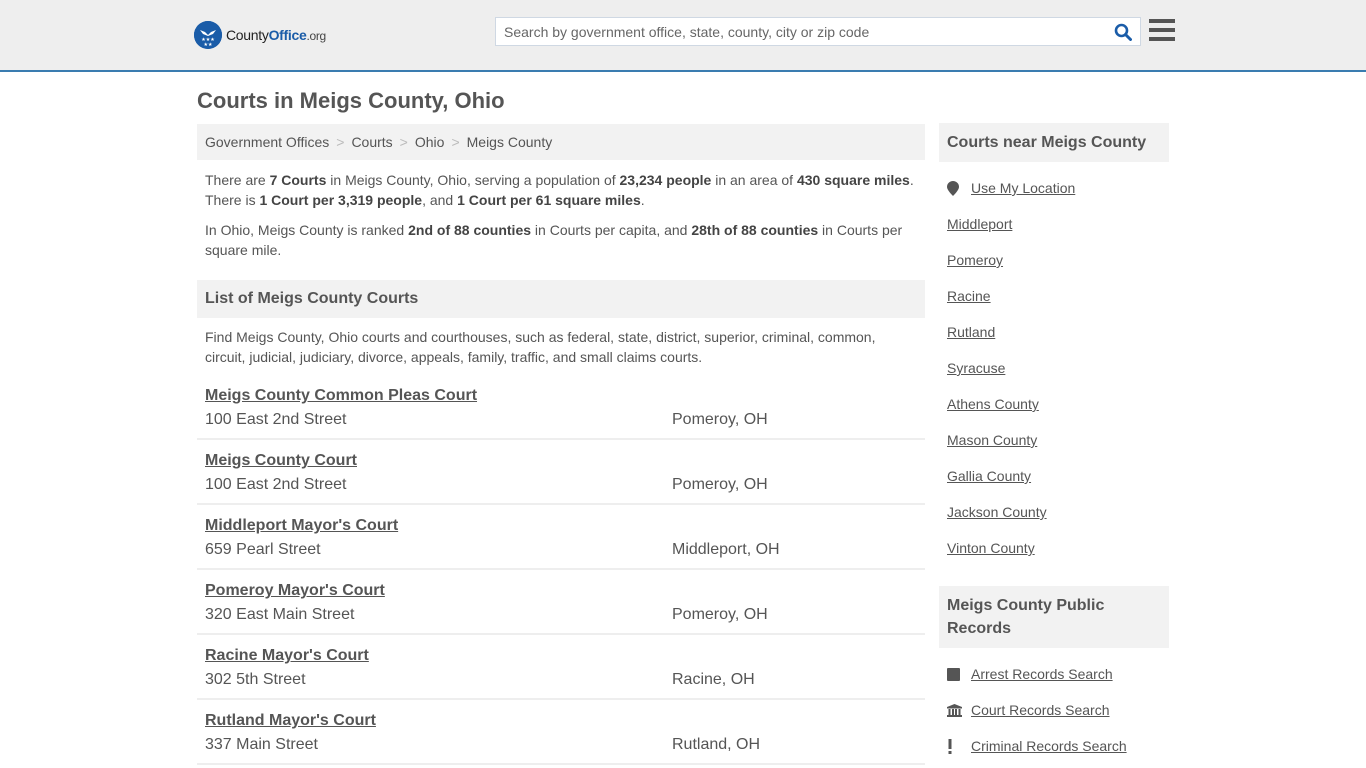 The height and width of the screenshot is (768, 1366). What do you see at coordinates (1054, 440) in the screenshot?
I see `nearby-item: Mason County` at bounding box center [1054, 440].